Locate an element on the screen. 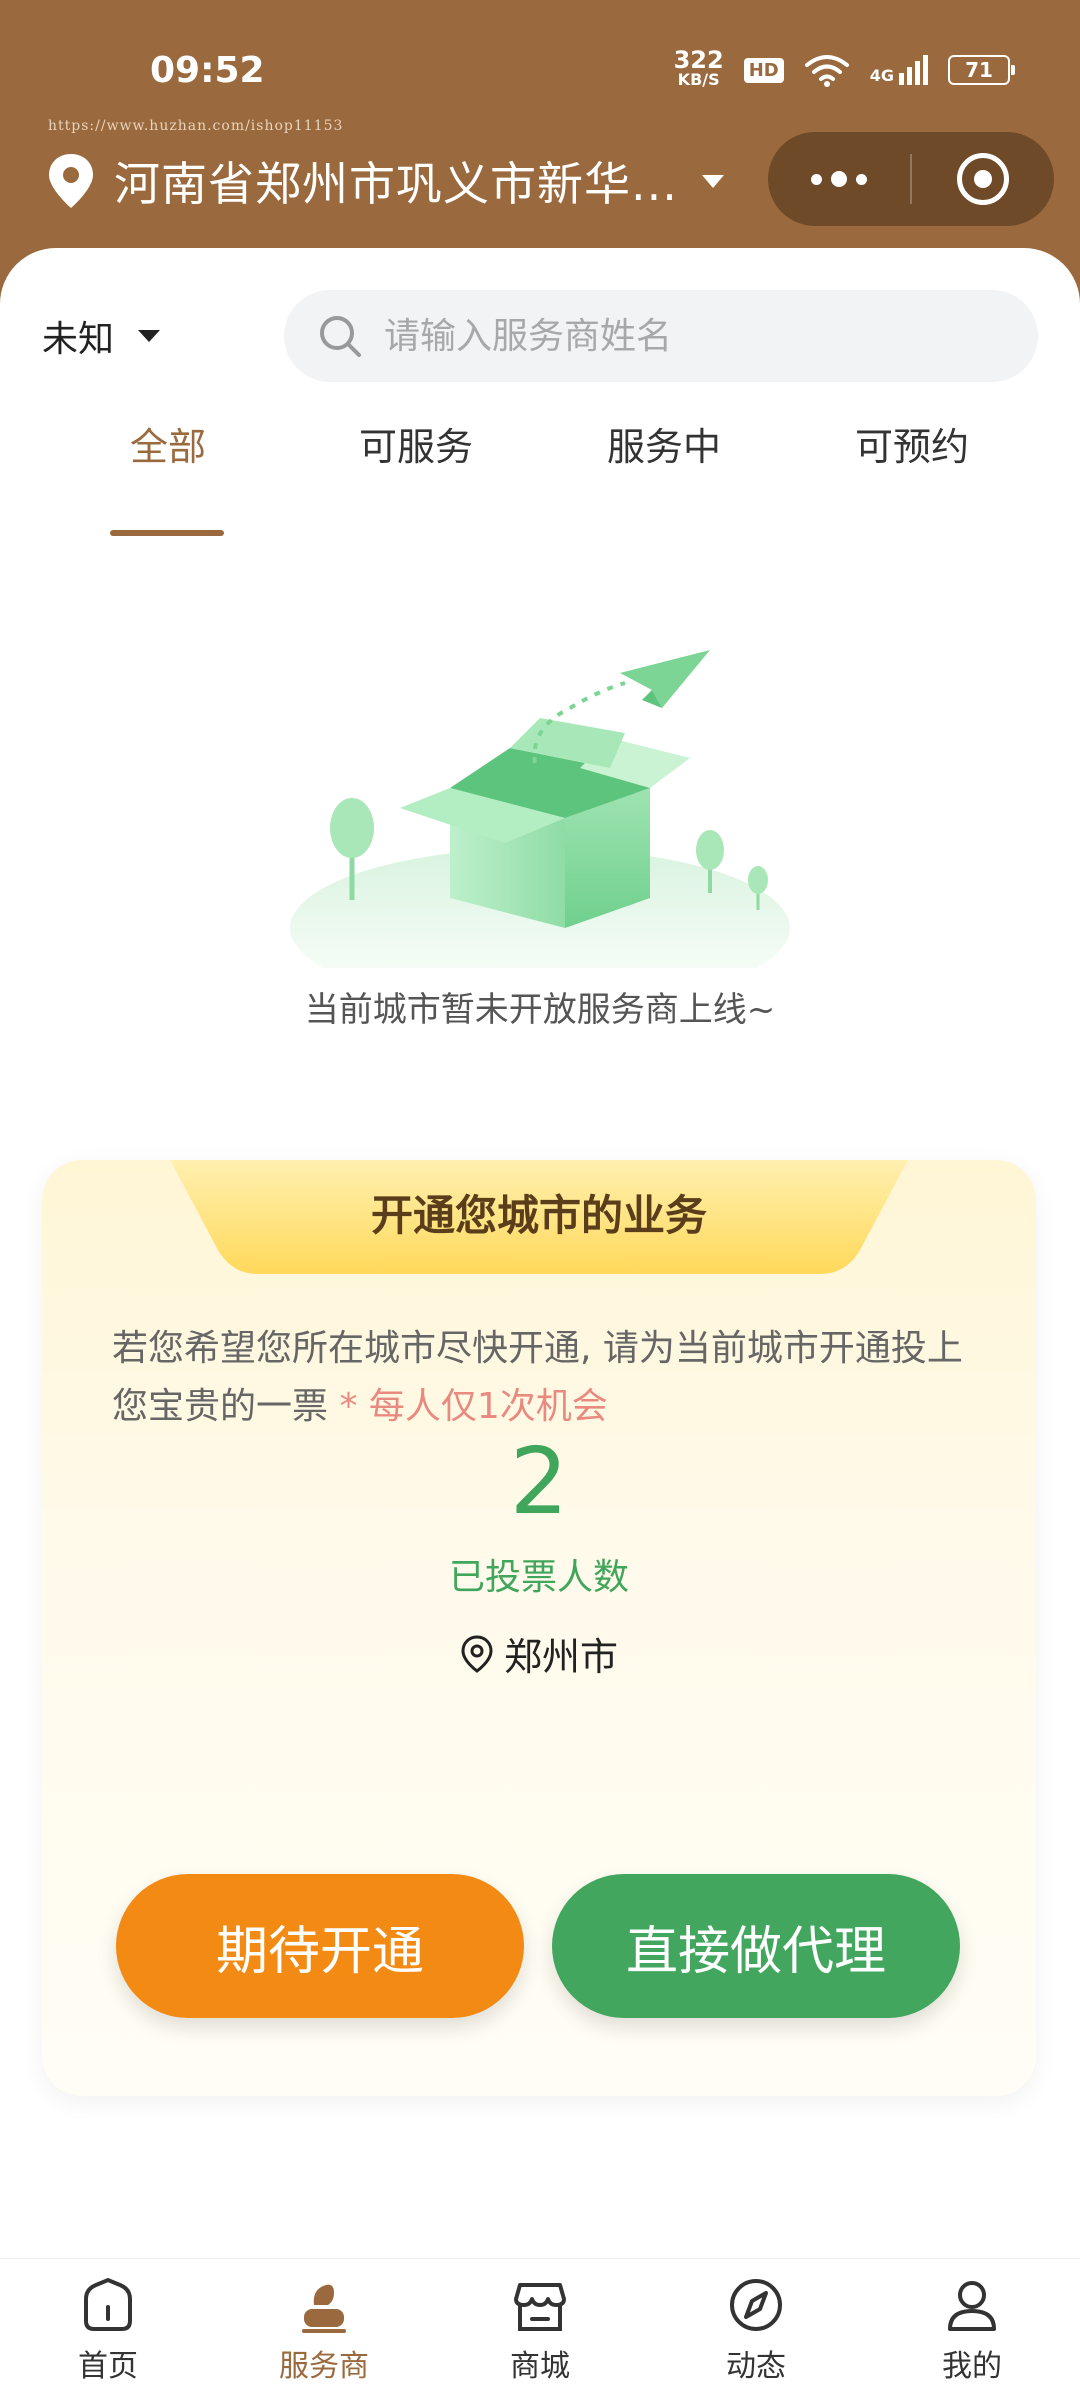 The width and height of the screenshot is (1080, 2400). nav-mine-label: 我的 is located at coordinates (972, 2366).